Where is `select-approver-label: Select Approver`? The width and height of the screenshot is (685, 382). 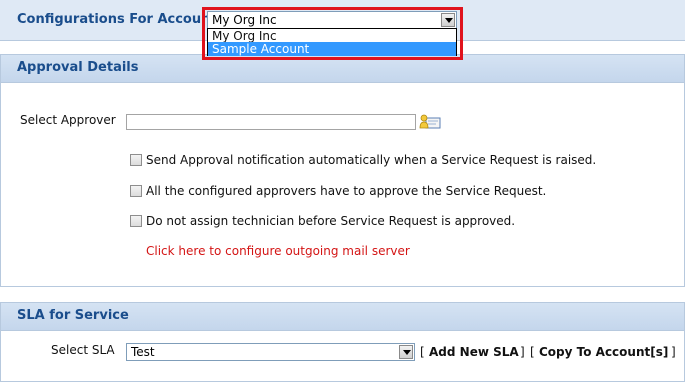
select-approver-label: Select Approver is located at coordinates (68, 120).